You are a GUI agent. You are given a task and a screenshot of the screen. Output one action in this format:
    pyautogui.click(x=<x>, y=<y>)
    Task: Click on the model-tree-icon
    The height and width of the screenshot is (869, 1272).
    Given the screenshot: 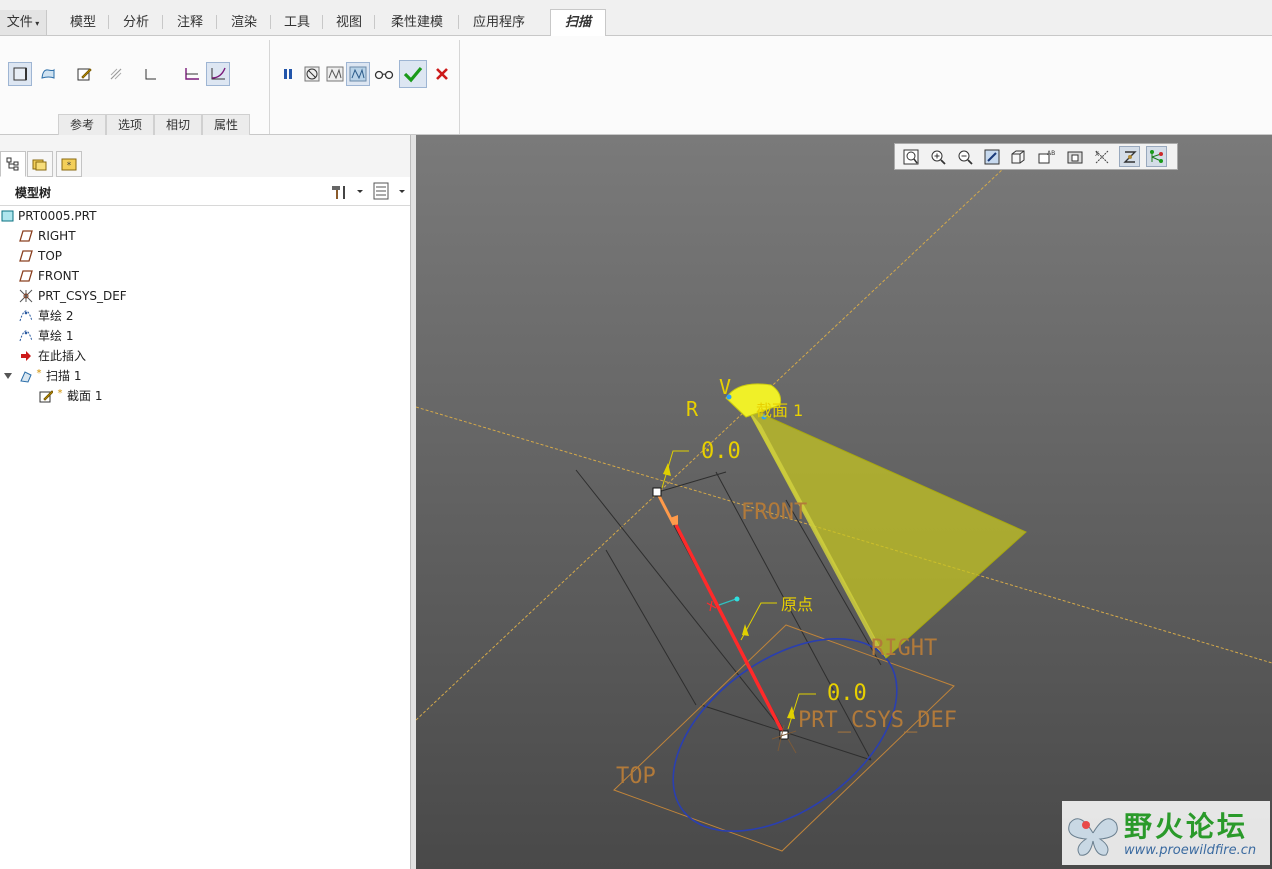 What is the action you would take?
    pyautogui.click(x=12, y=164)
    